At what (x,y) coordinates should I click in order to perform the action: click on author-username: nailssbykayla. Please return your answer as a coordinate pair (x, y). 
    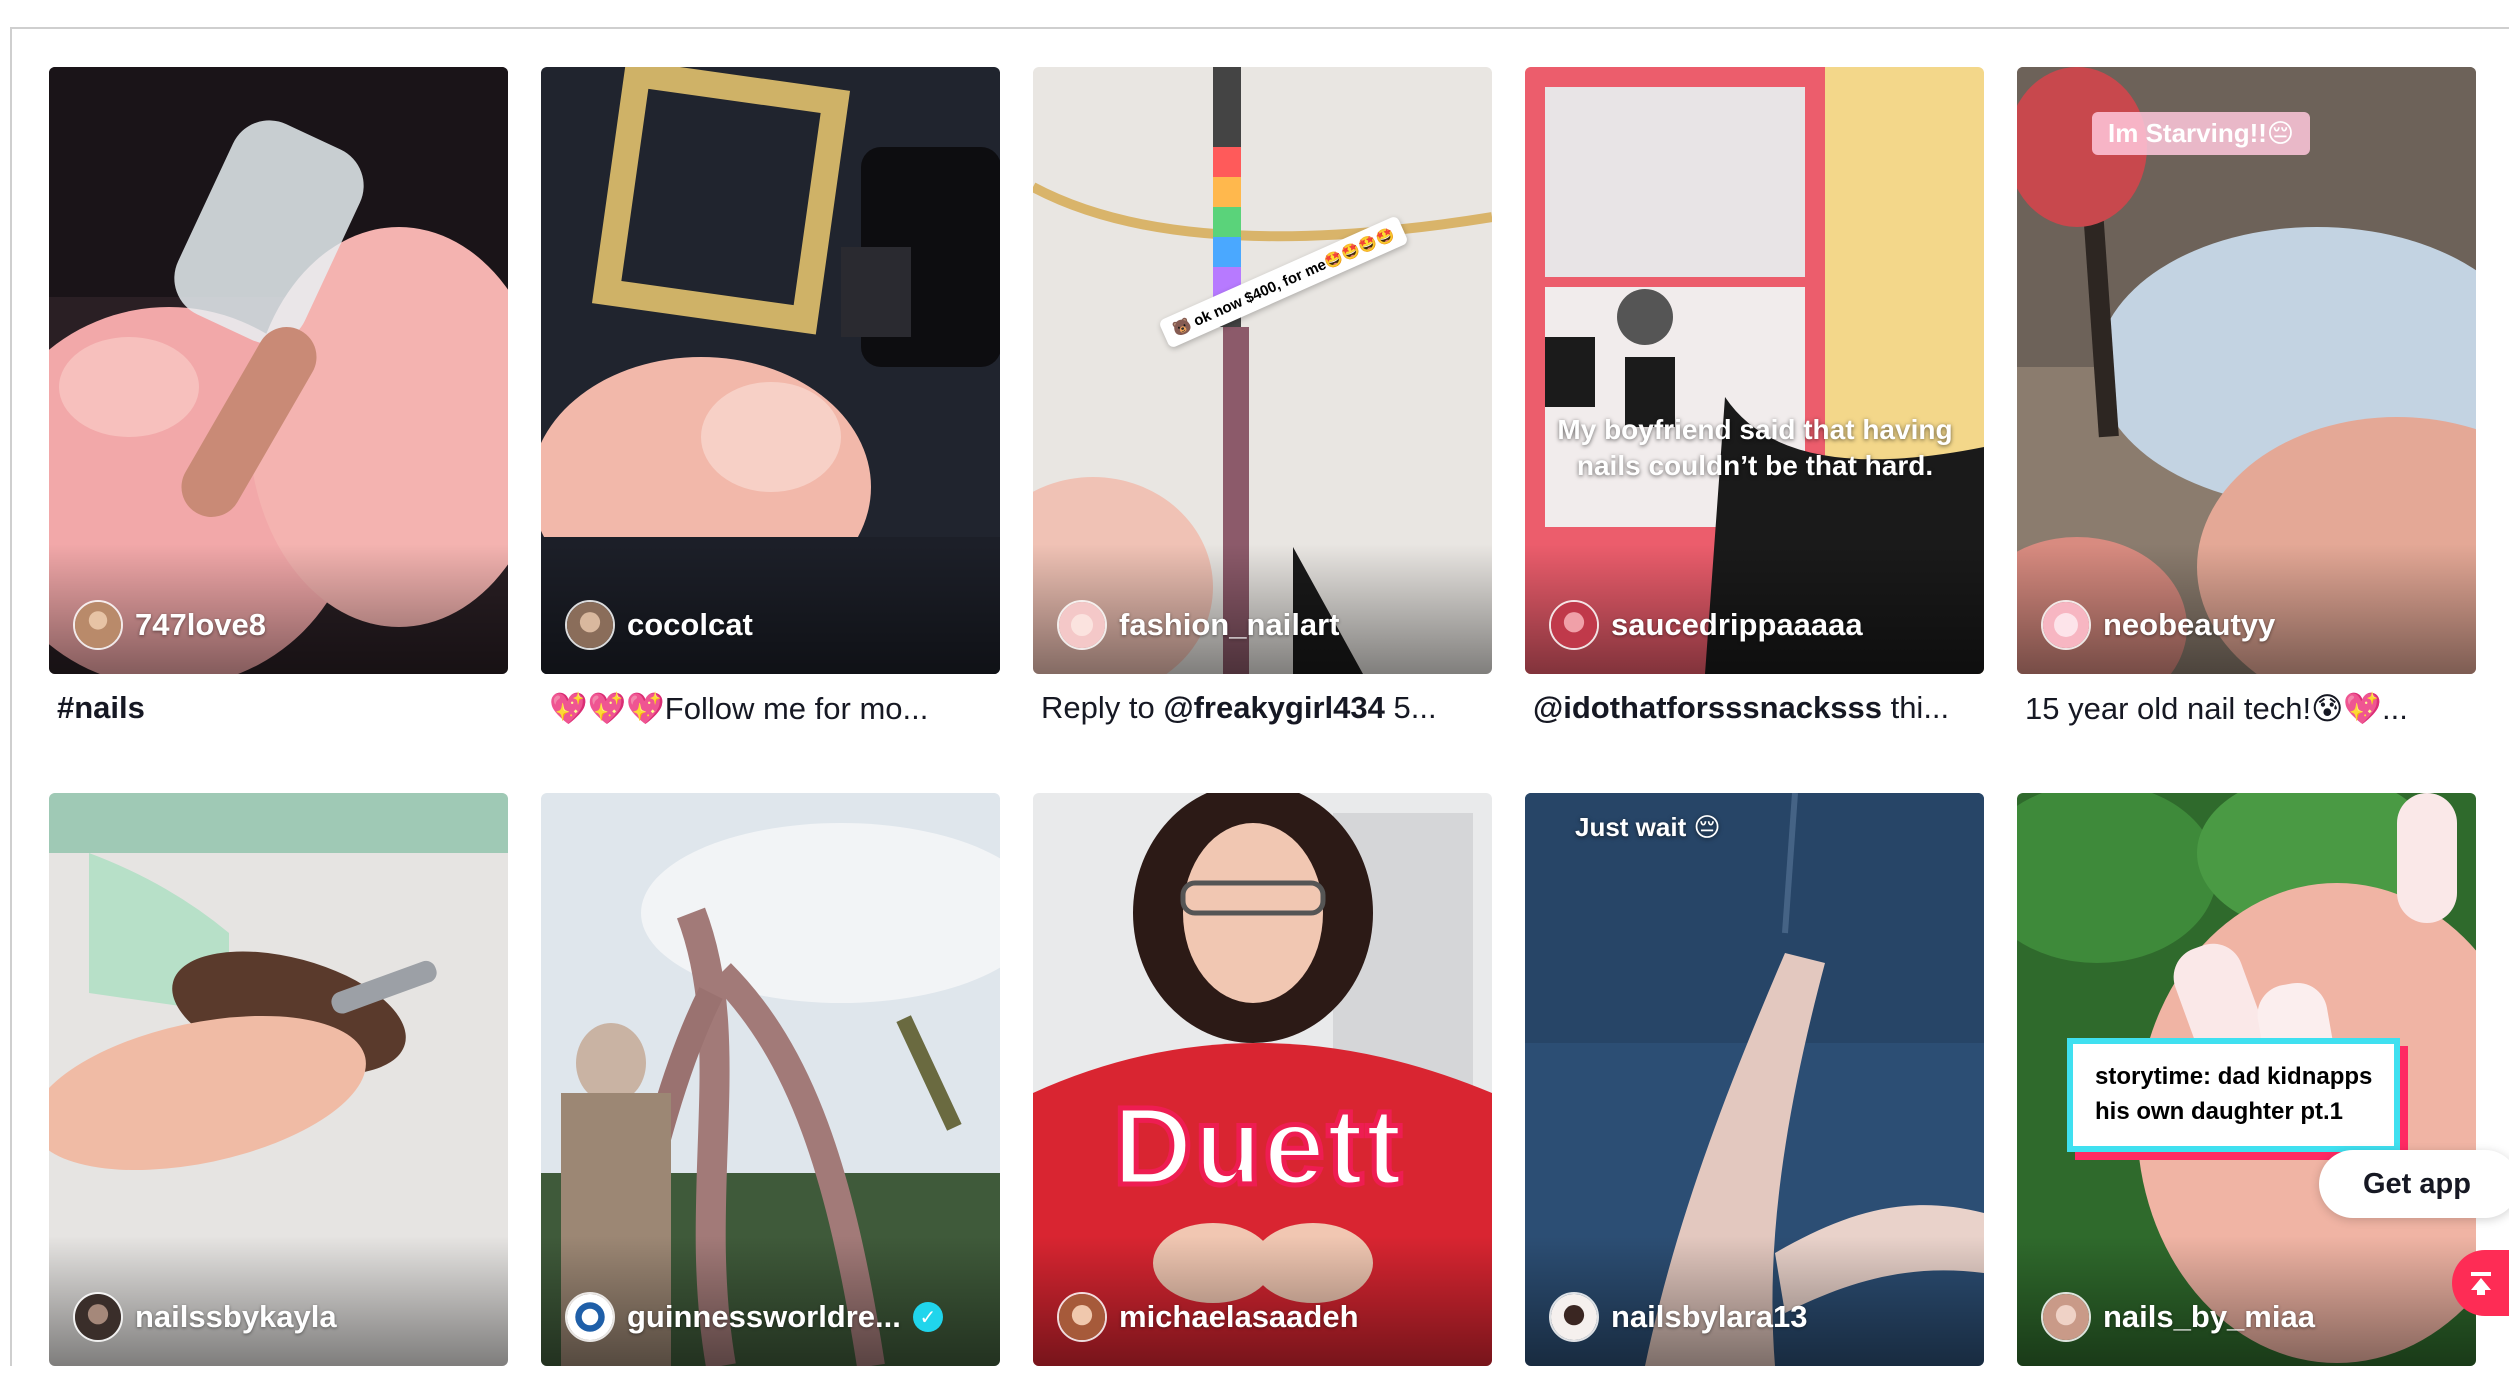
    Looking at the image, I should click on (236, 1316).